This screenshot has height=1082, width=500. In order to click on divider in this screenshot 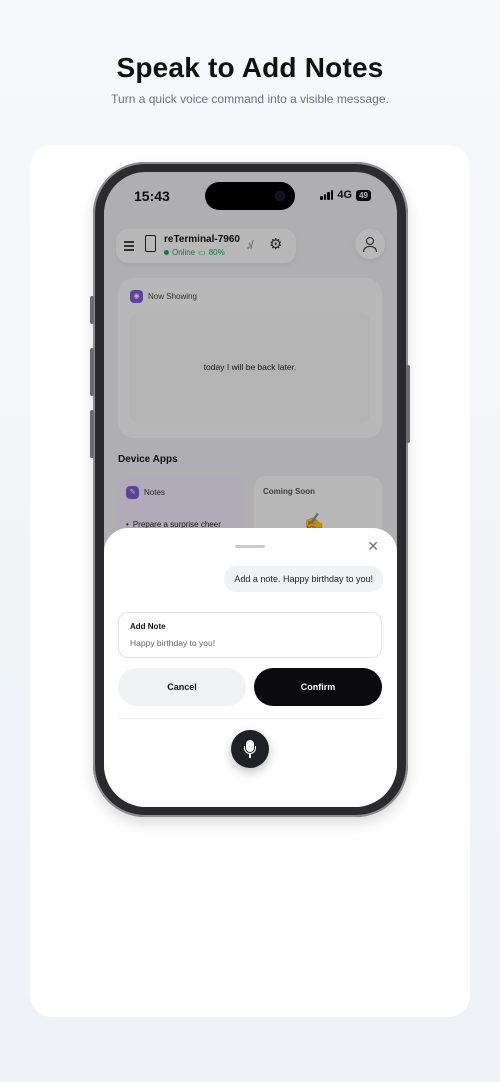, I will do `click(250, 718)`.